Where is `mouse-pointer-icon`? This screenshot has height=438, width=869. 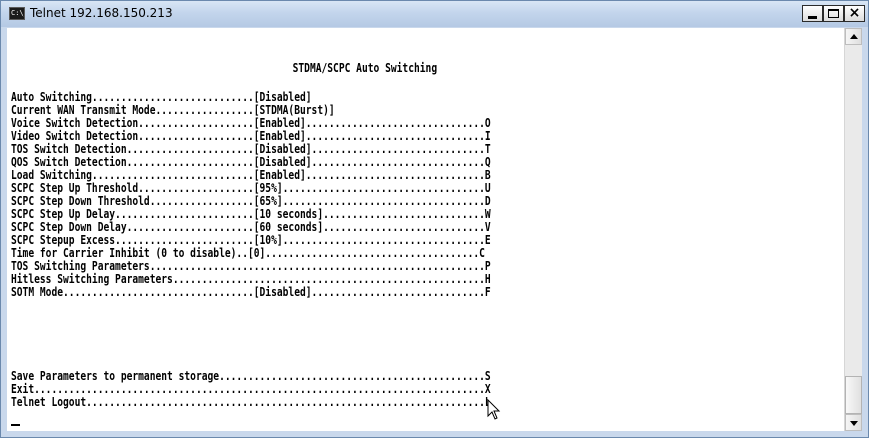 mouse-pointer-icon is located at coordinates (494, 409).